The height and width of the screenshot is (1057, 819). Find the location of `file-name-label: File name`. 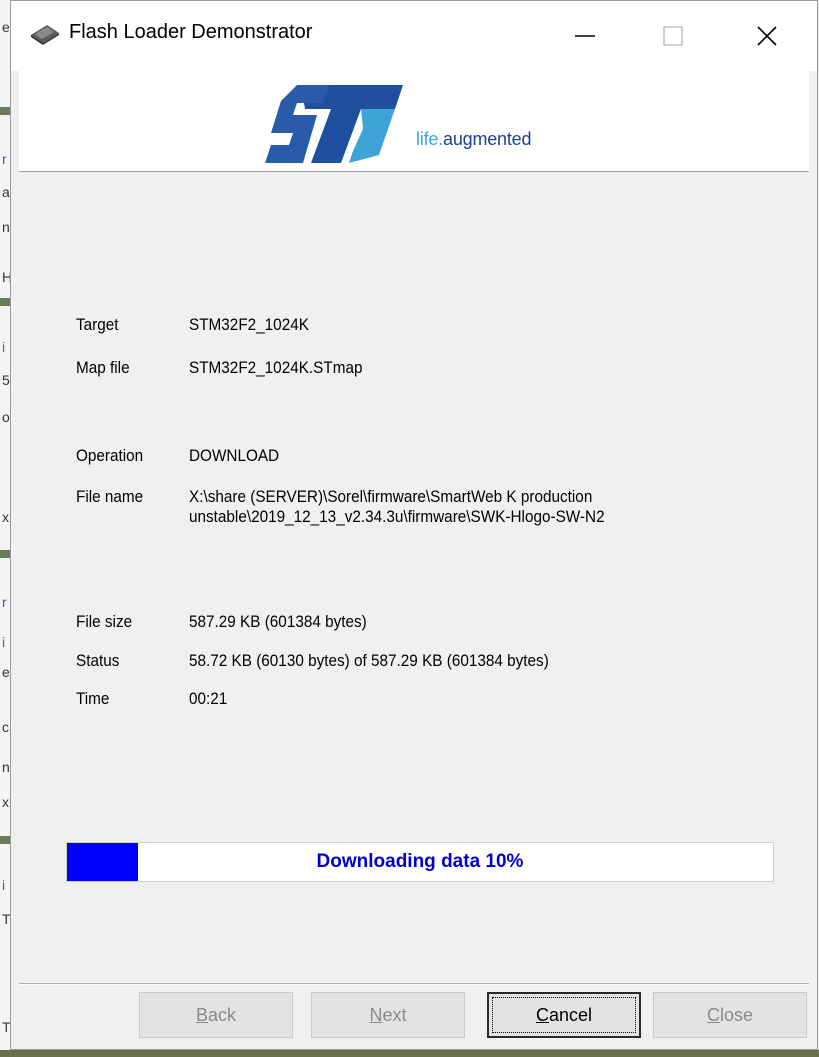

file-name-label: File name is located at coordinates (110, 496).